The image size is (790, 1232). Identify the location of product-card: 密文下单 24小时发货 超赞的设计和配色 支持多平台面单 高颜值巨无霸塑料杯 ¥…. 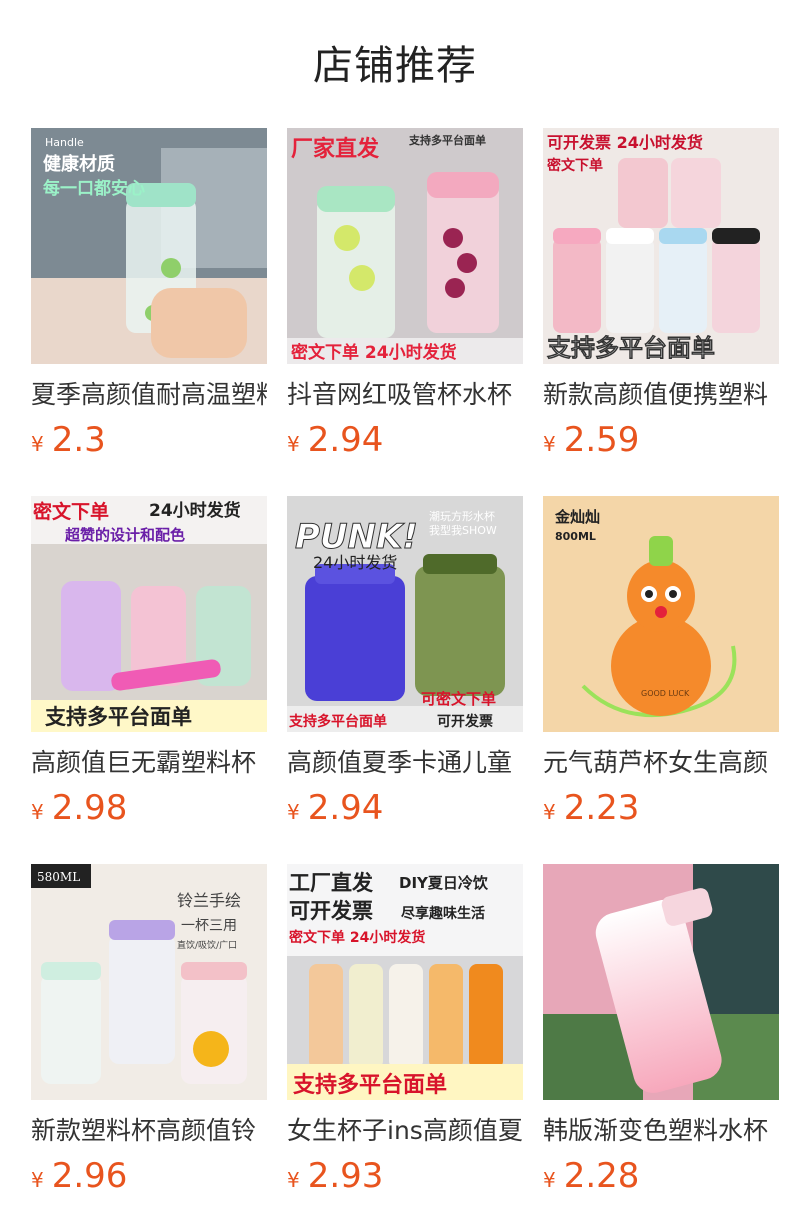
(149, 680).